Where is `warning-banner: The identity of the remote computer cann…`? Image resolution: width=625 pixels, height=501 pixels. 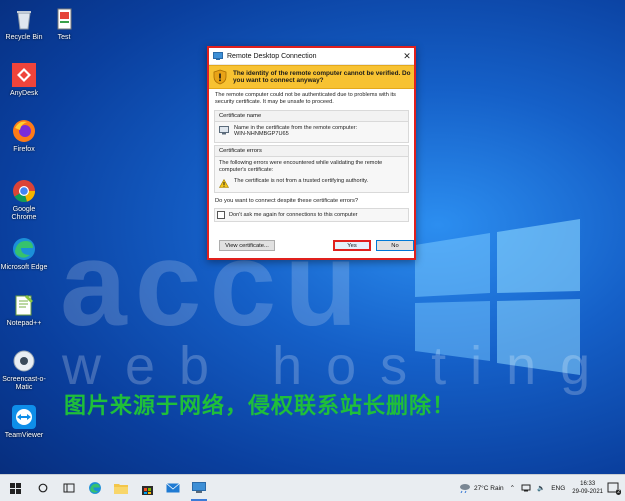 warning-banner: The identity of the remote computer cann… is located at coordinates (311, 77).